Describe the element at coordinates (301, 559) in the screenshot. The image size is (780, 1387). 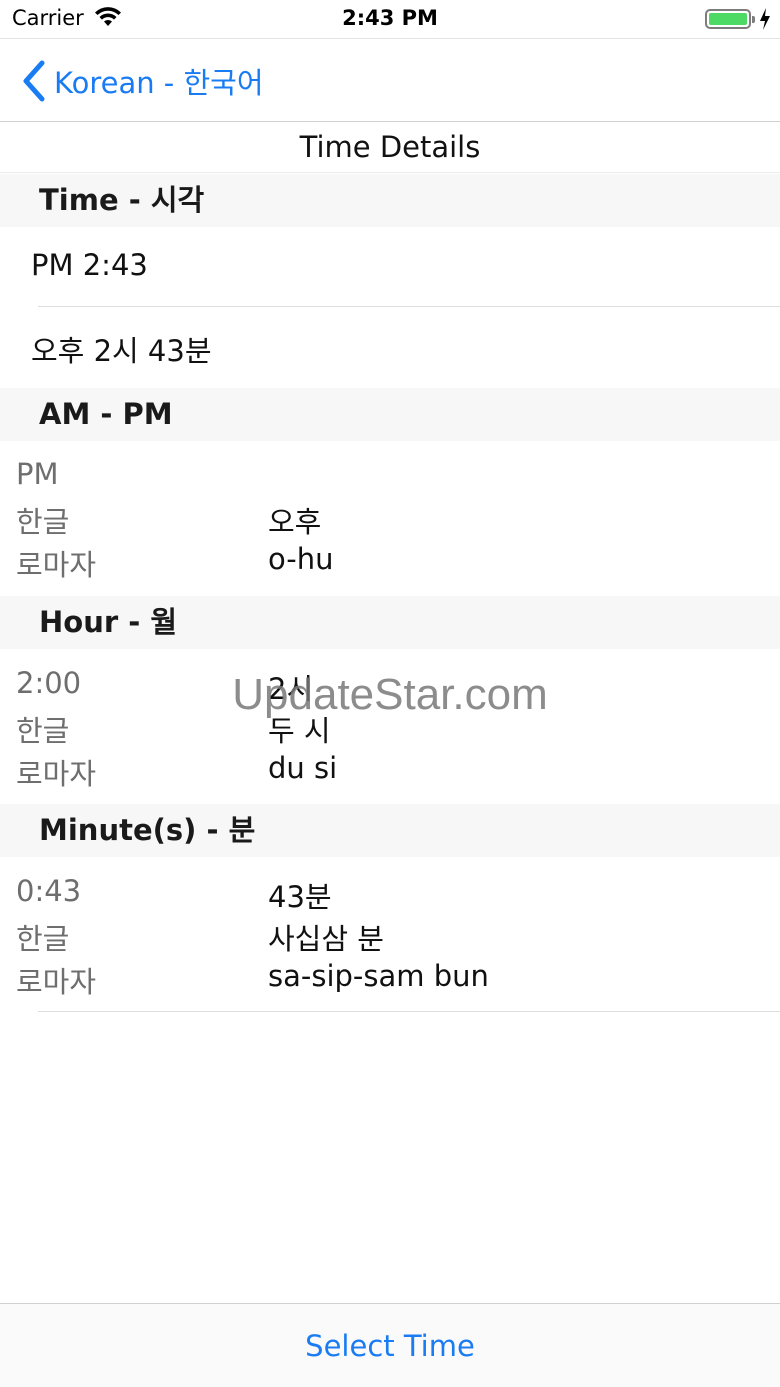
I see `ampm-roman-value: o-hu` at that location.